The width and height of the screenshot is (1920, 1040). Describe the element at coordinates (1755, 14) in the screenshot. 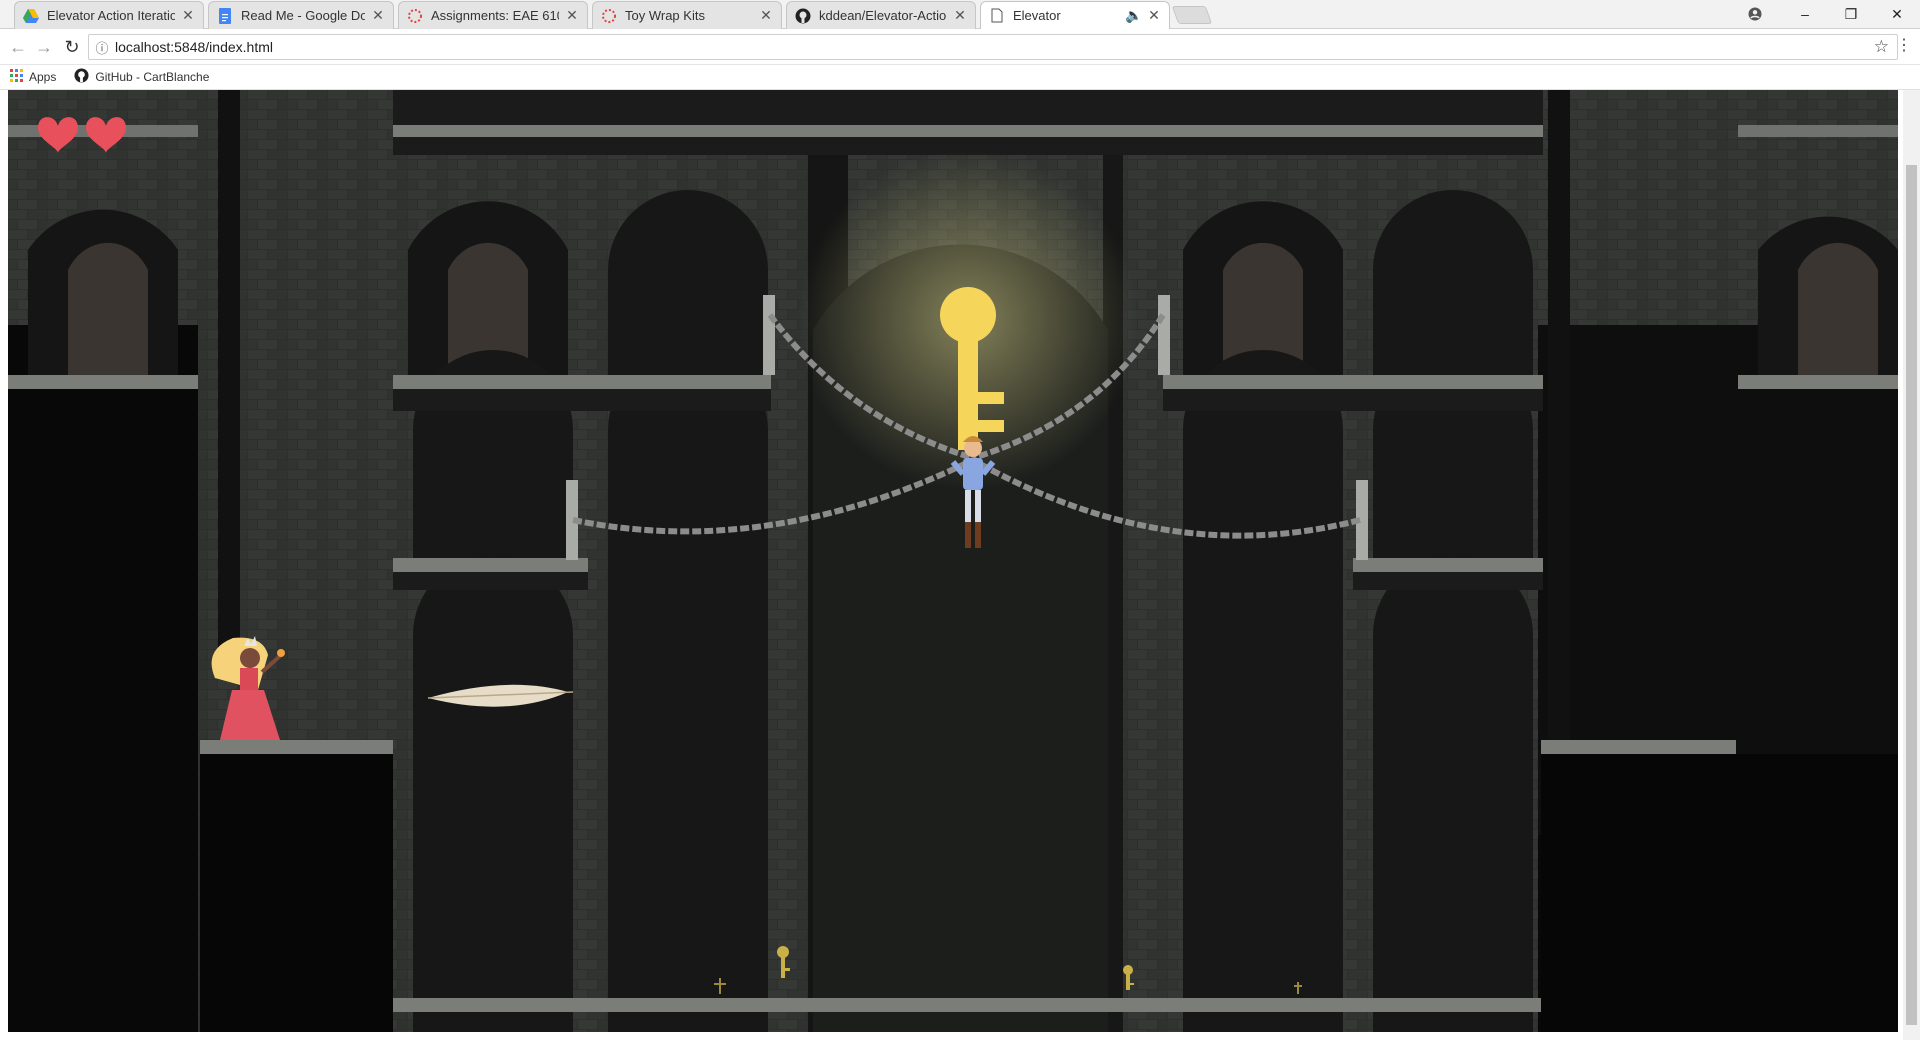

I see `profile-icon` at that location.